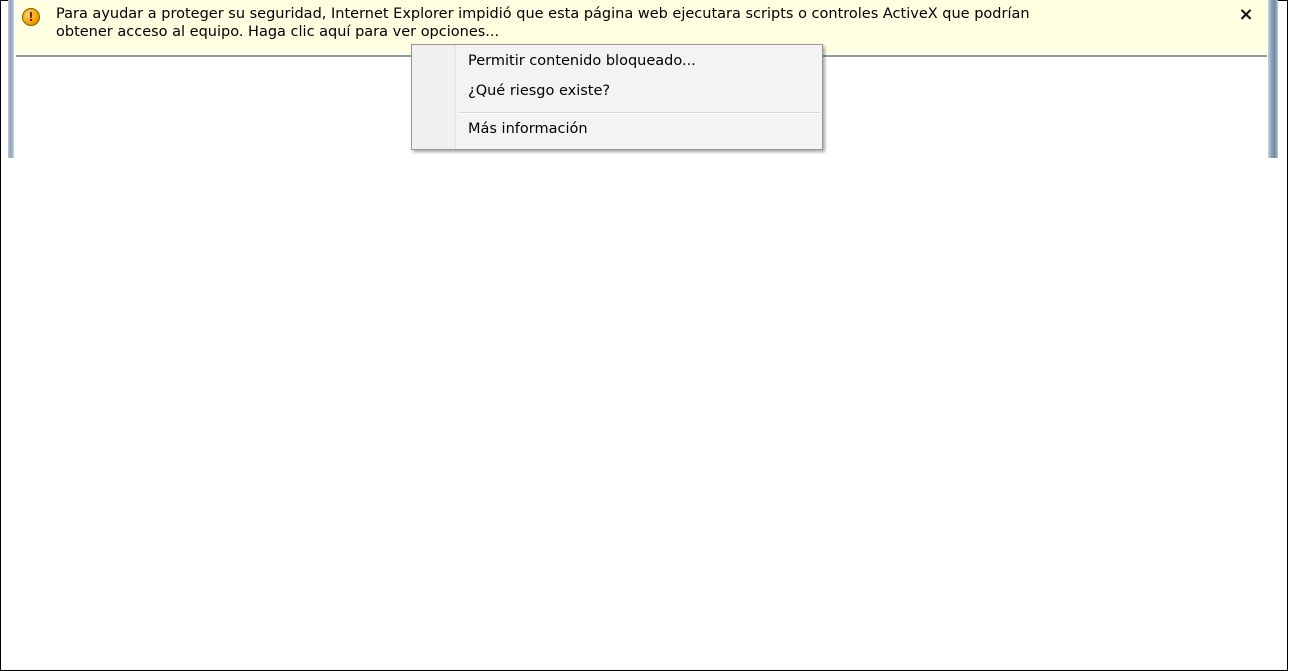 The width and height of the screenshot is (1289, 671). Describe the element at coordinates (31, 17) in the screenshot. I see `shield-warning-icon: !` at that location.